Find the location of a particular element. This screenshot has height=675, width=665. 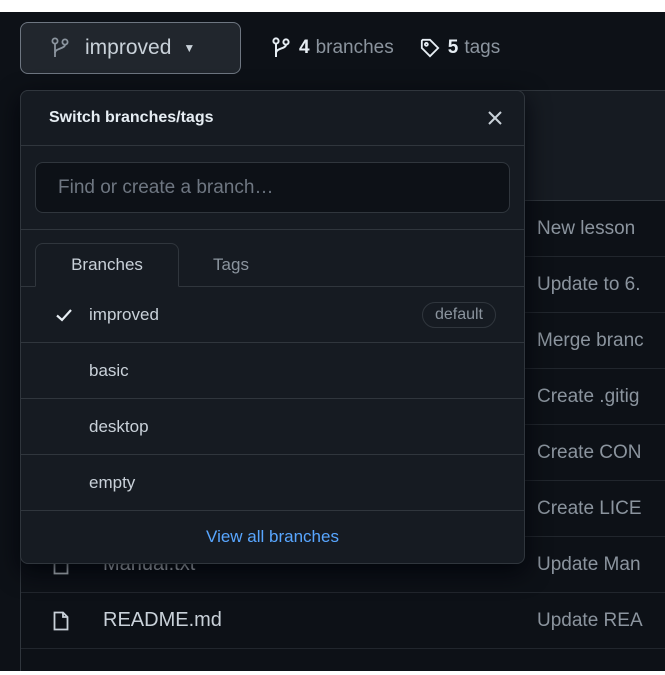

commit-message: Create CON is located at coordinates (589, 453).